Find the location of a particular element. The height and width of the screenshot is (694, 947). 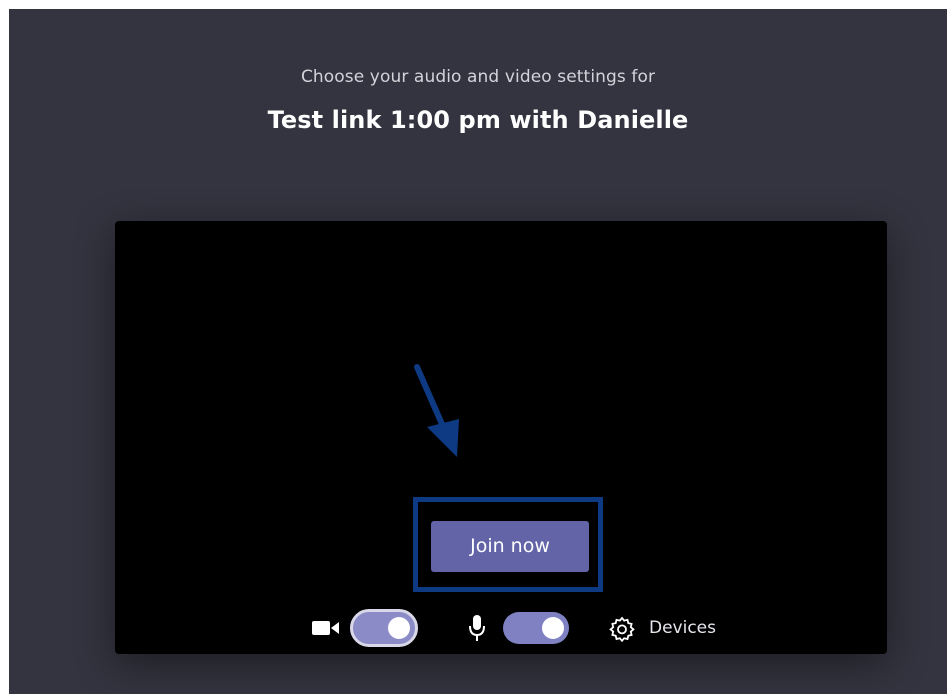

join-now-button: Join now is located at coordinates (510, 546).